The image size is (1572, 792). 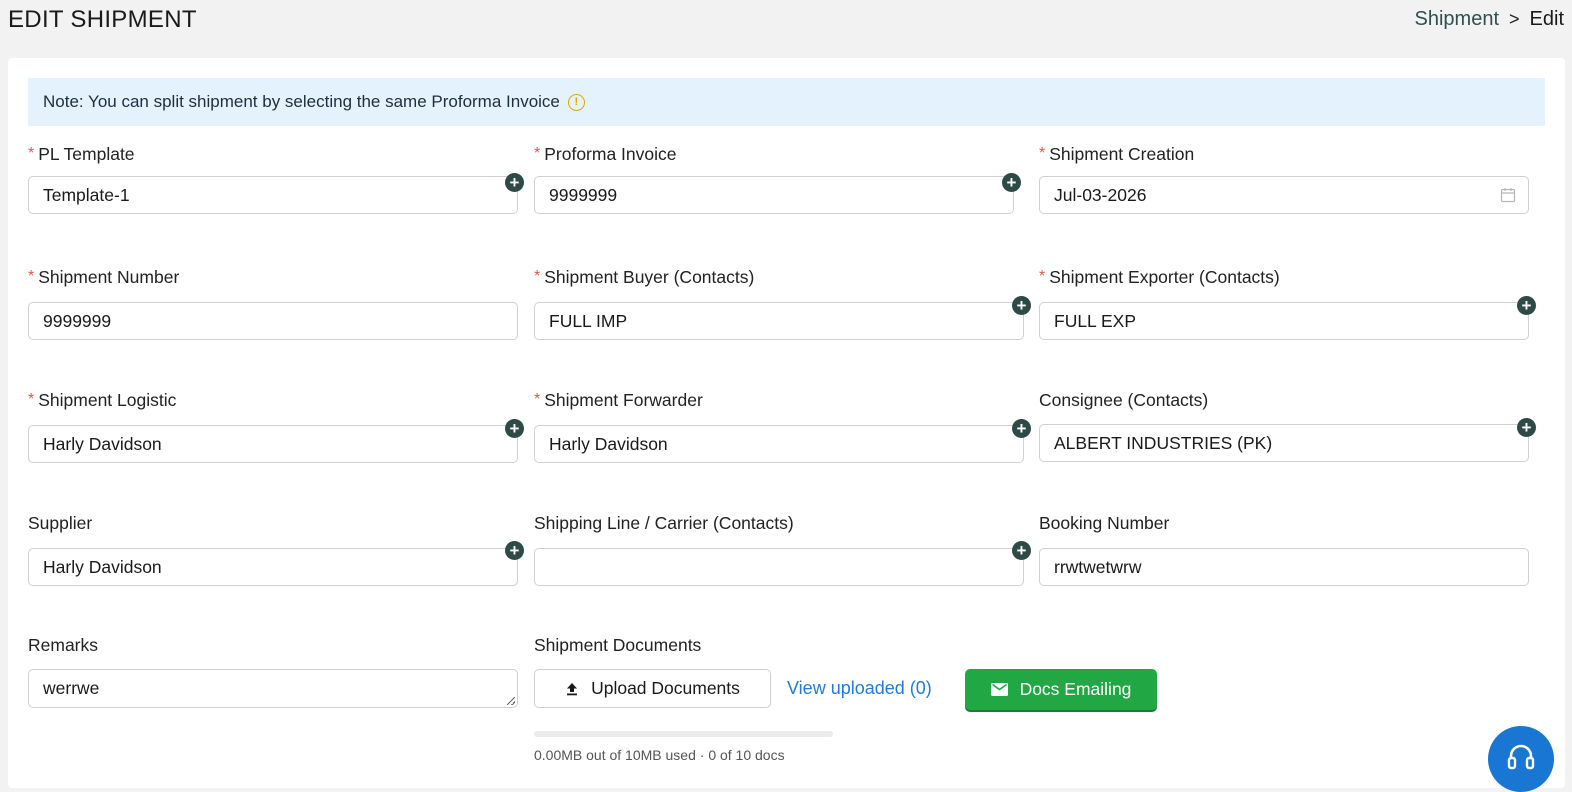 What do you see at coordinates (1021, 550) in the screenshot?
I see `add-shipping-line-button: +` at bounding box center [1021, 550].